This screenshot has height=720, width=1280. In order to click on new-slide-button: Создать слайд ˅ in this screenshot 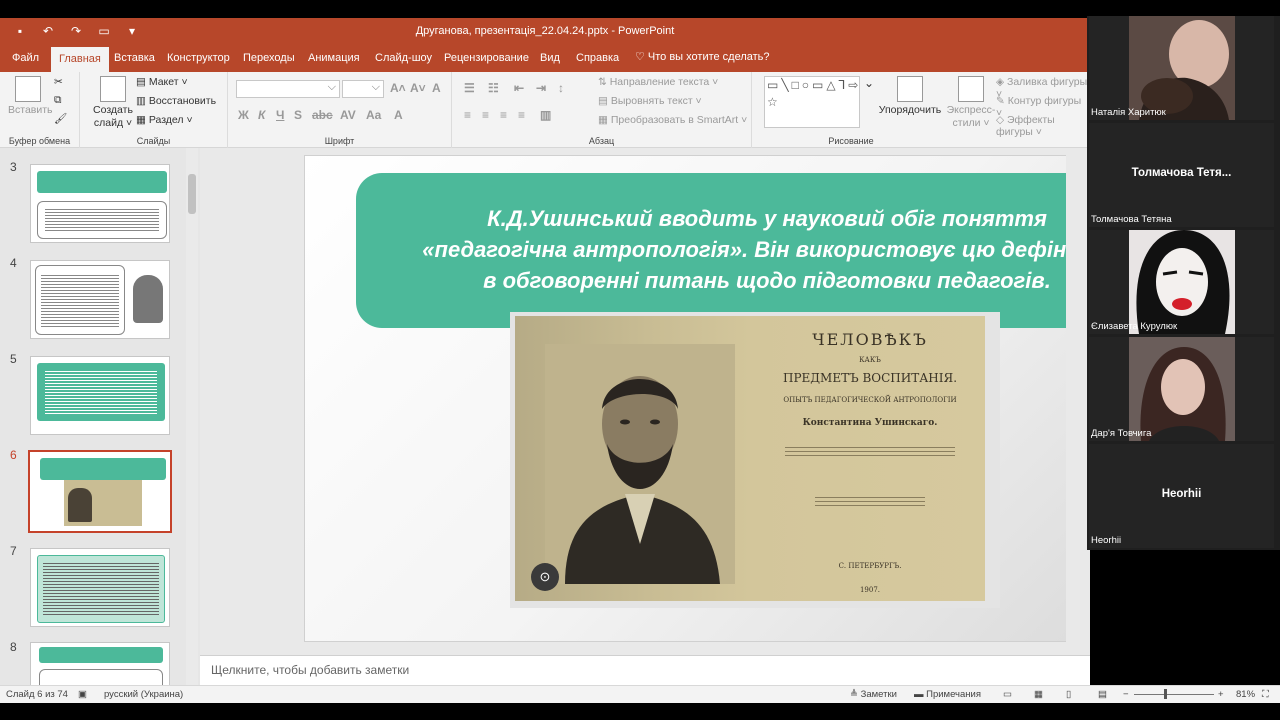, I will do `click(113, 103)`.